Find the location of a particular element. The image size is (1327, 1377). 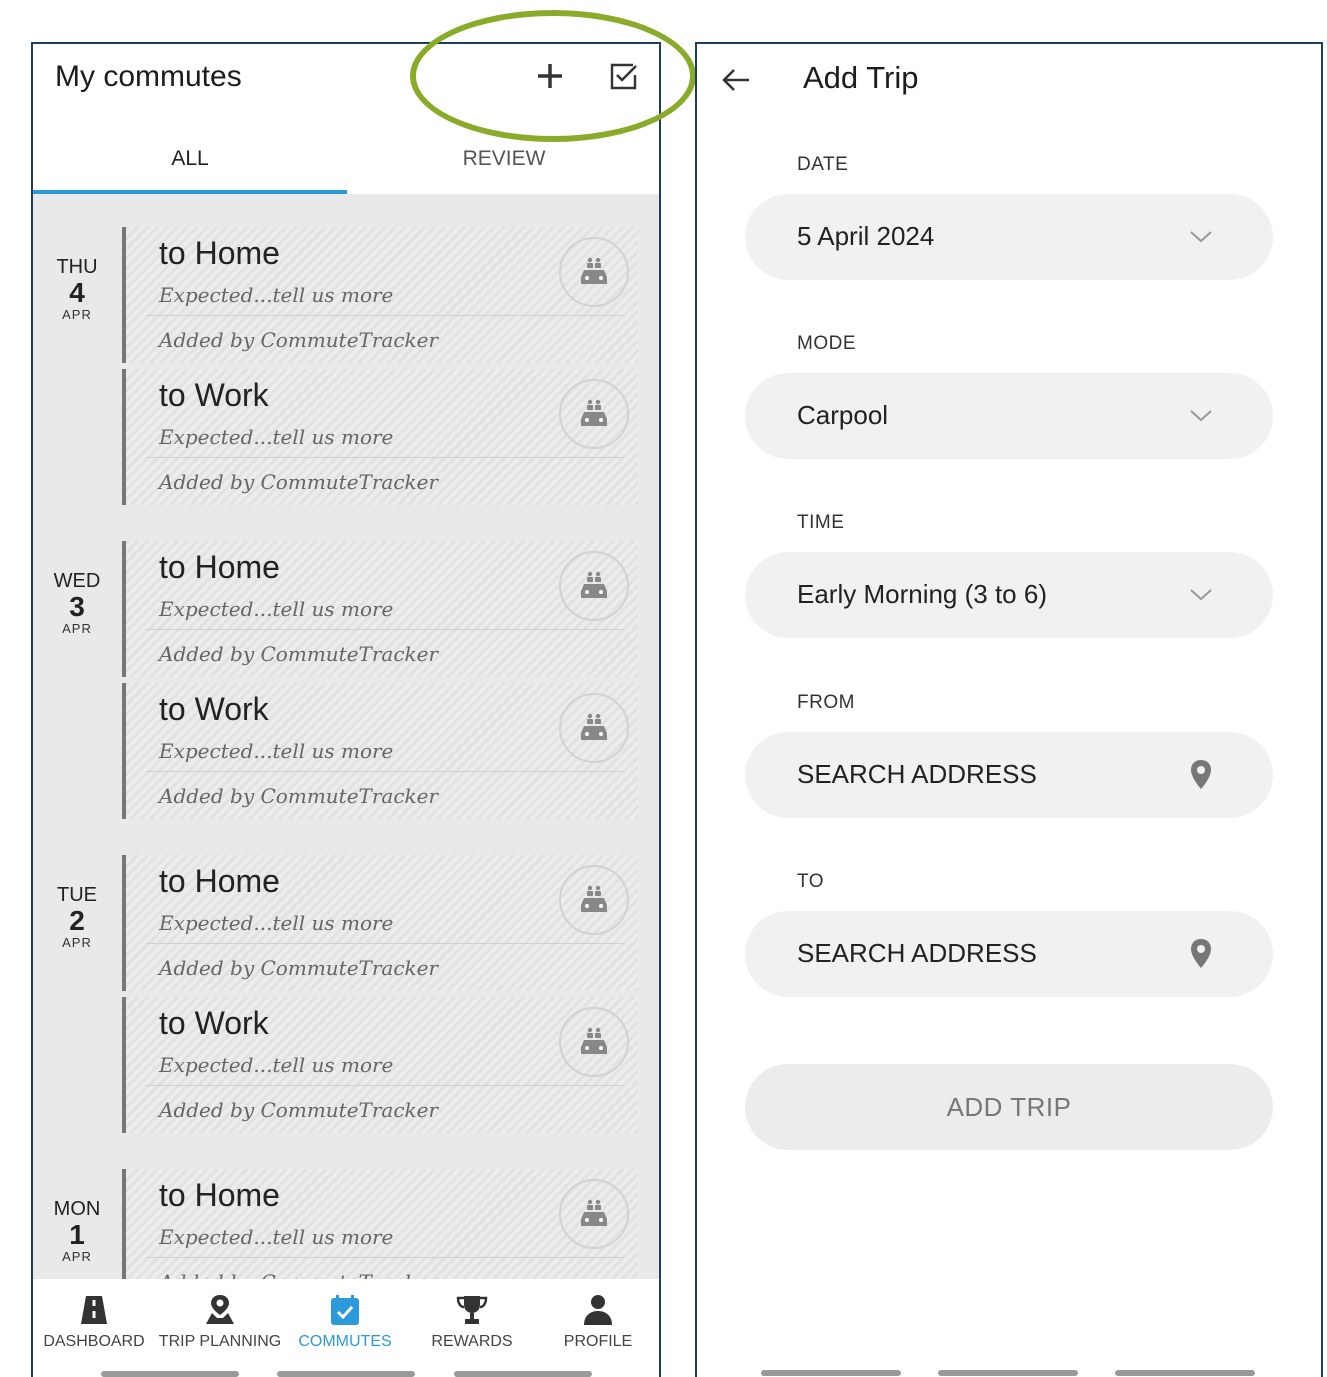

day-label: TUE 2 APR is located at coordinates (77, 917).